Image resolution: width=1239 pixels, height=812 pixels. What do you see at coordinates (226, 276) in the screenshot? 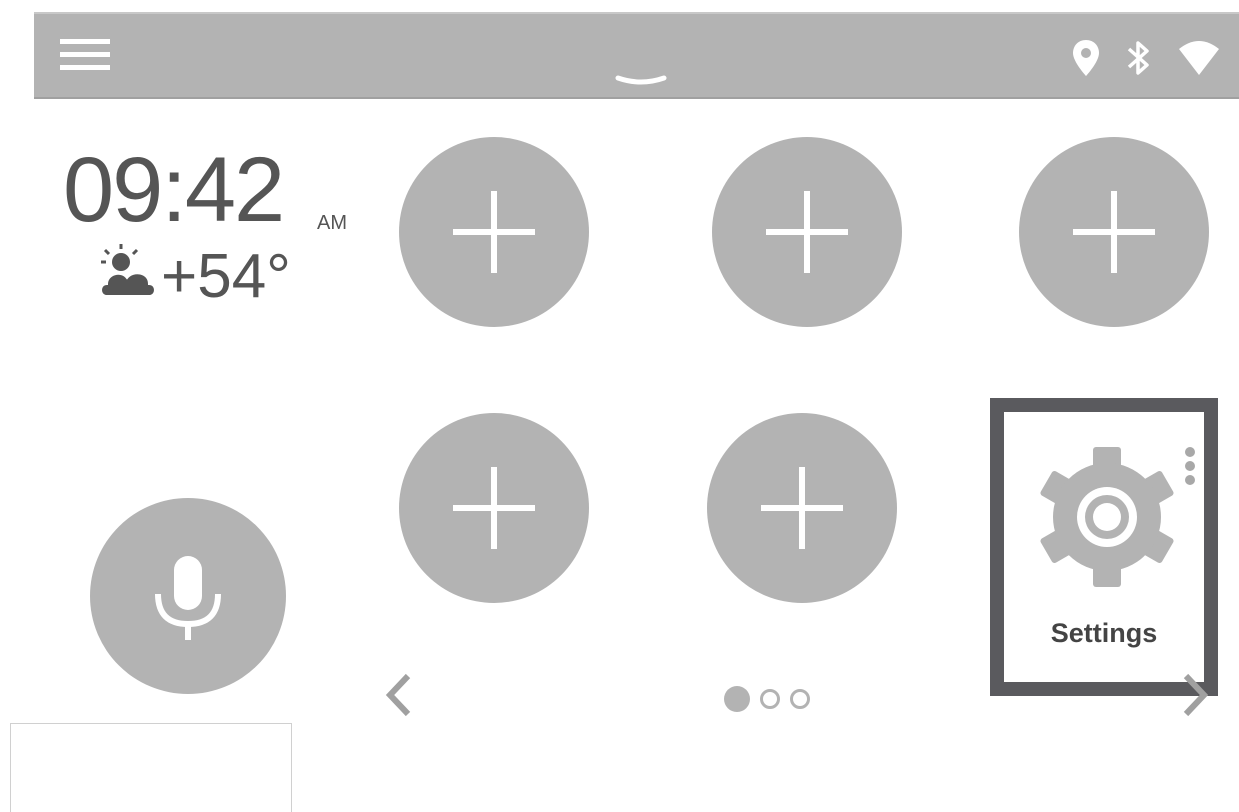
I see `temperature: +54°` at bounding box center [226, 276].